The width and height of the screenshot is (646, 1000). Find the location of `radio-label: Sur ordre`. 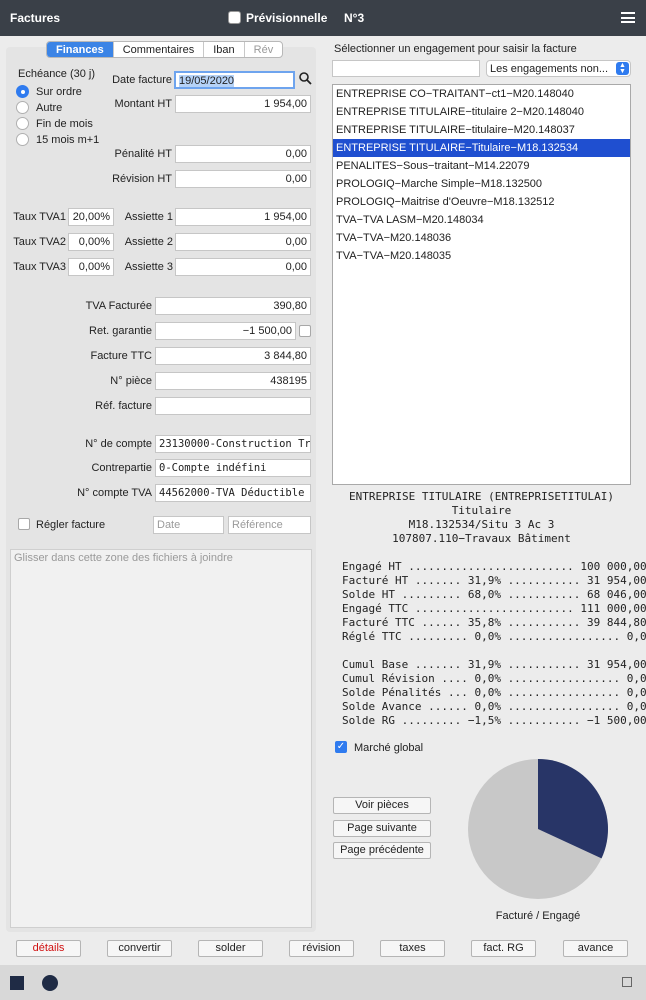

radio-label: Sur ordre is located at coordinates (59, 92).